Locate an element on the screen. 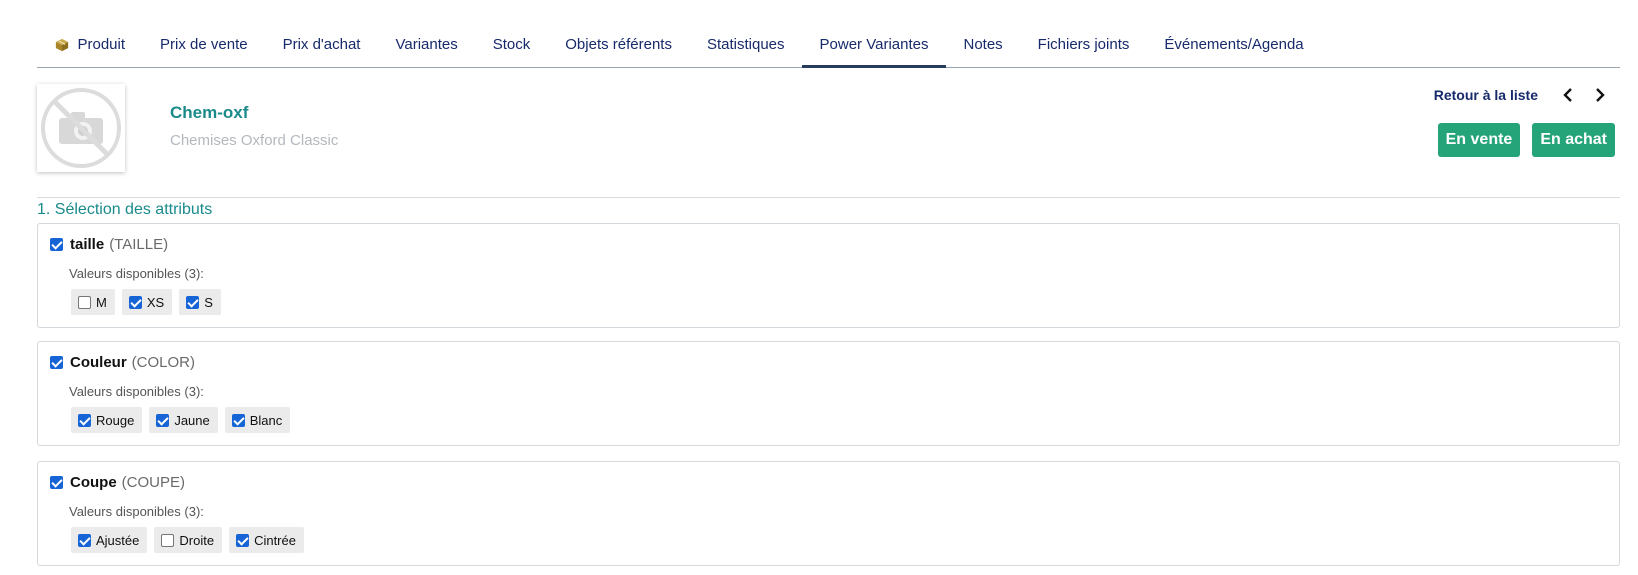  tab-label: Variantes is located at coordinates (426, 44).